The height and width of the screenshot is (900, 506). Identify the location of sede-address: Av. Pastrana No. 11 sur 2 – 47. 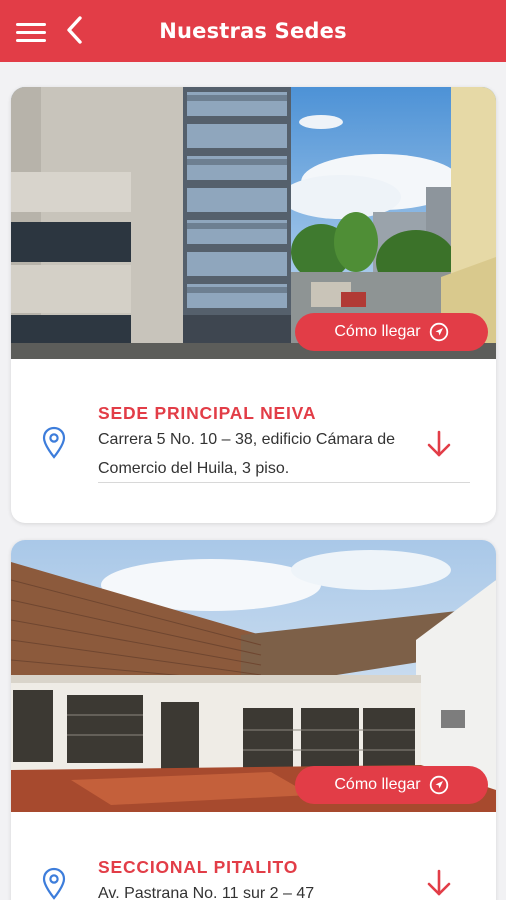
(206, 892).